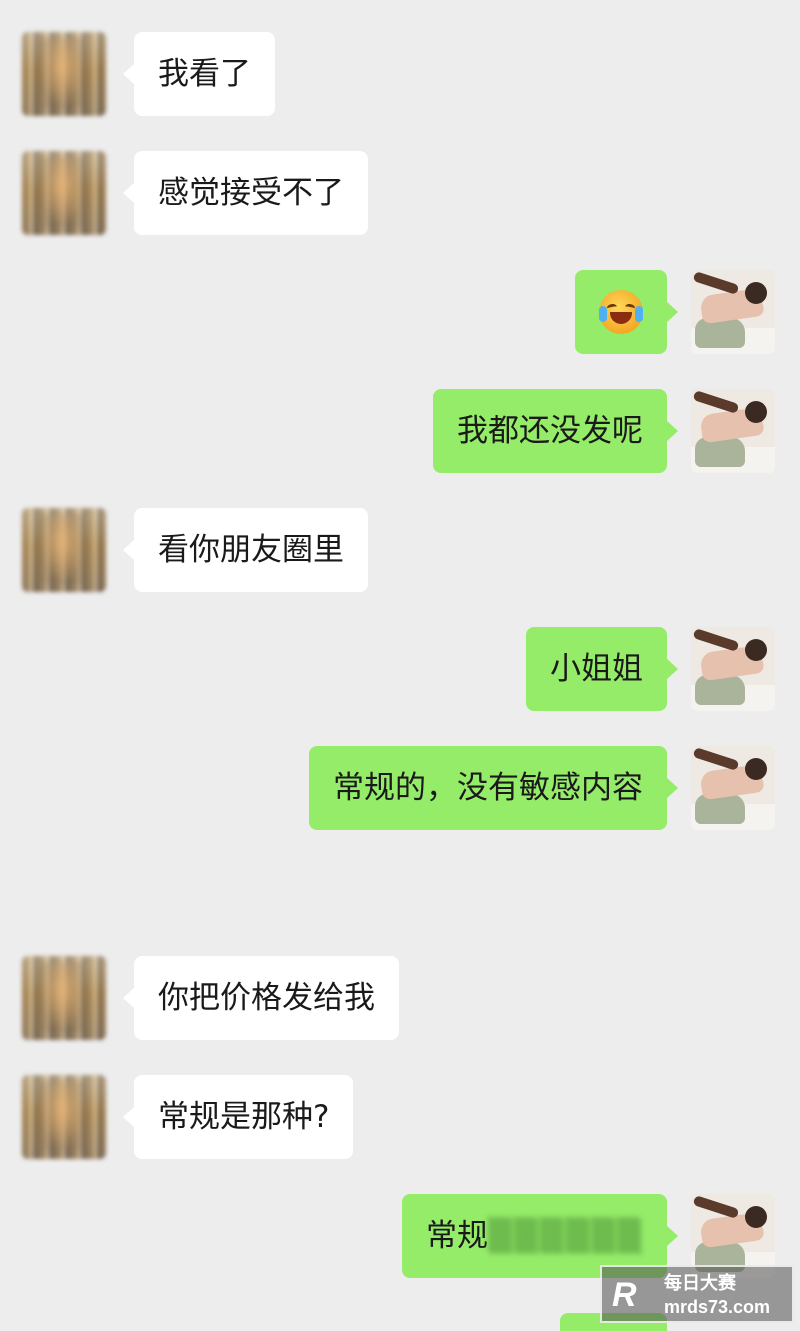 The height and width of the screenshot is (1331, 800). What do you see at coordinates (493, 788) in the screenshot?
I see `outgoing-message-bubble: 常规的，没有敏感内容` at bounding box center [493, 788].